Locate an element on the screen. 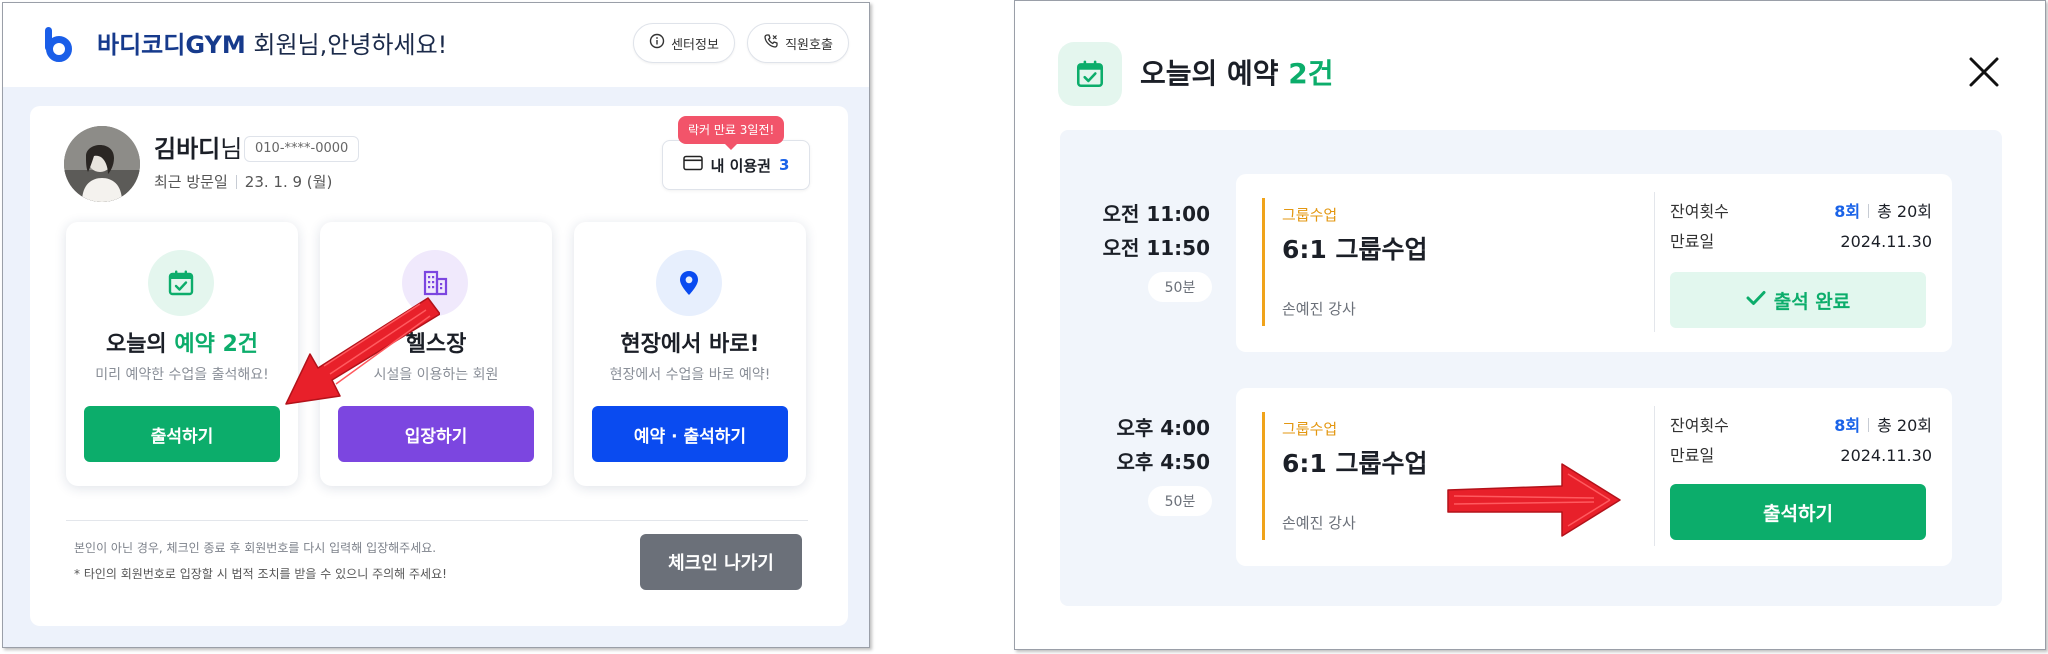 Image resolution: width=2048 pixels, height=654 pixels. modal-title: 오늘의 예약 2건 is located at coordinates (1237, 74).